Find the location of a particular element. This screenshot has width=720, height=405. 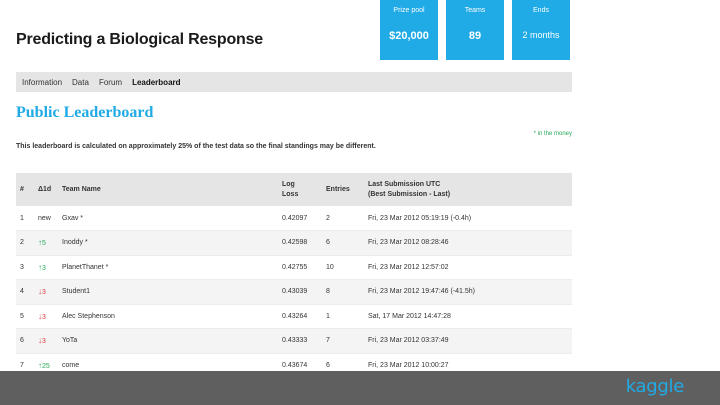

table-row: 6 ↓3 YoTa 0.43333 7 Fri, 23 Mar 2012 03:37:49 is located at coordinates (294, 341).